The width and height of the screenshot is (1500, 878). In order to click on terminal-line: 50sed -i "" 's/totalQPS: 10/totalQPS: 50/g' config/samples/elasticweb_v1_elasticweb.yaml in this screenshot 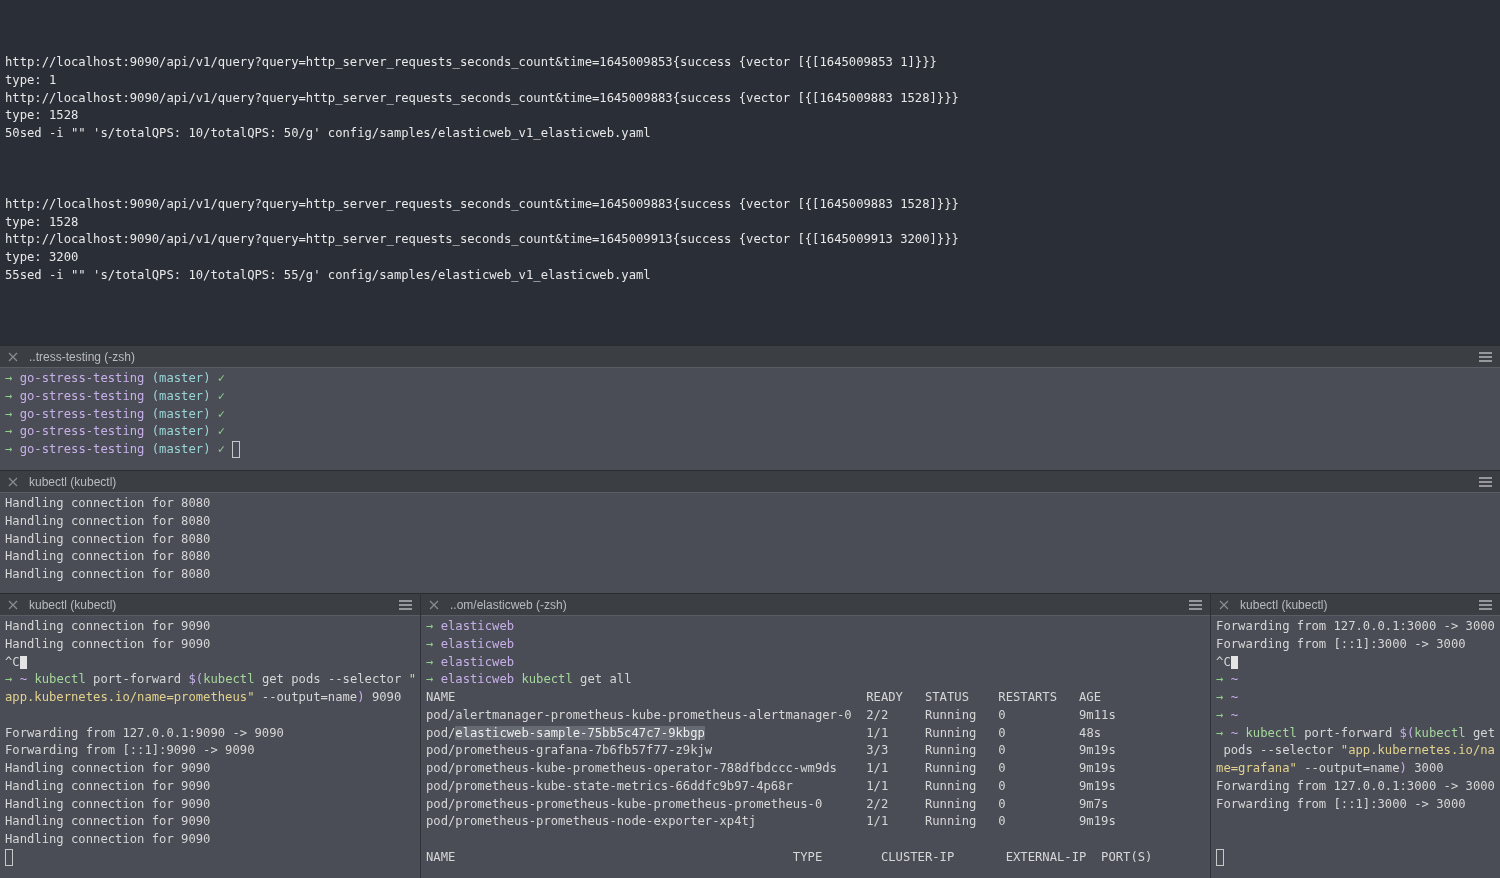, I will do `click(328, 133)`.